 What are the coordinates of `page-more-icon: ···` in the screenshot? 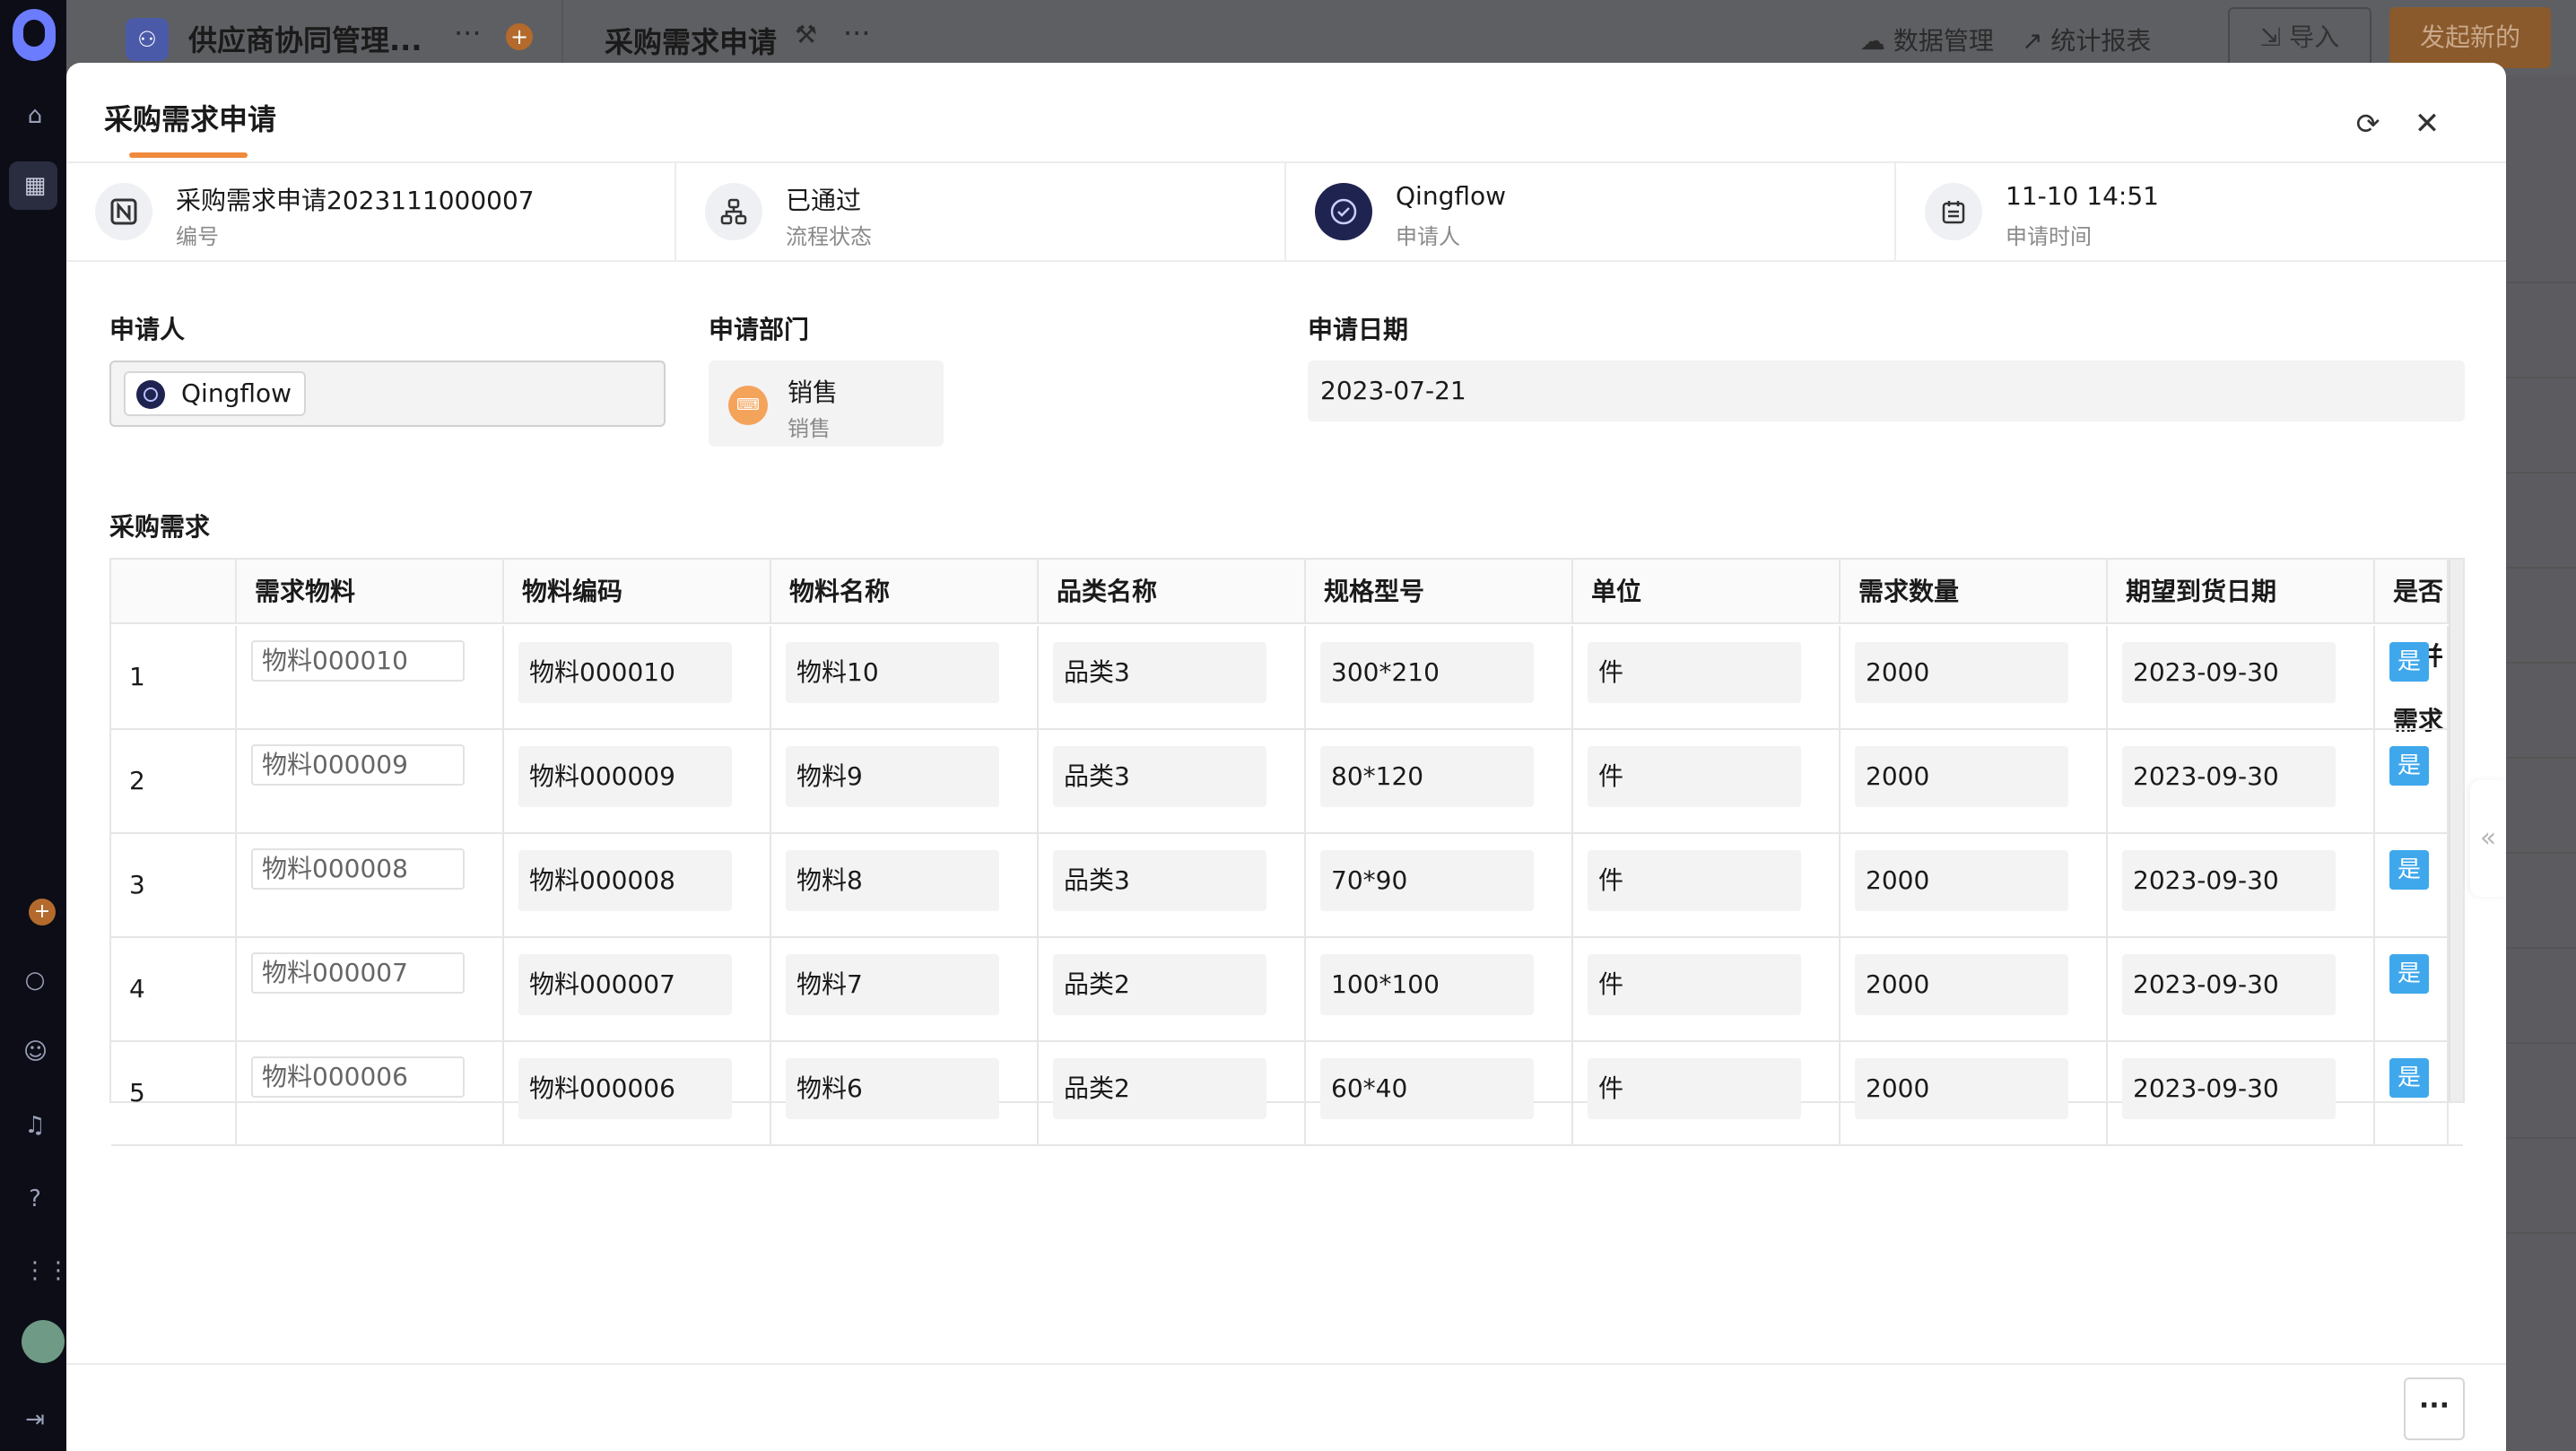 It's located at (857, 33).